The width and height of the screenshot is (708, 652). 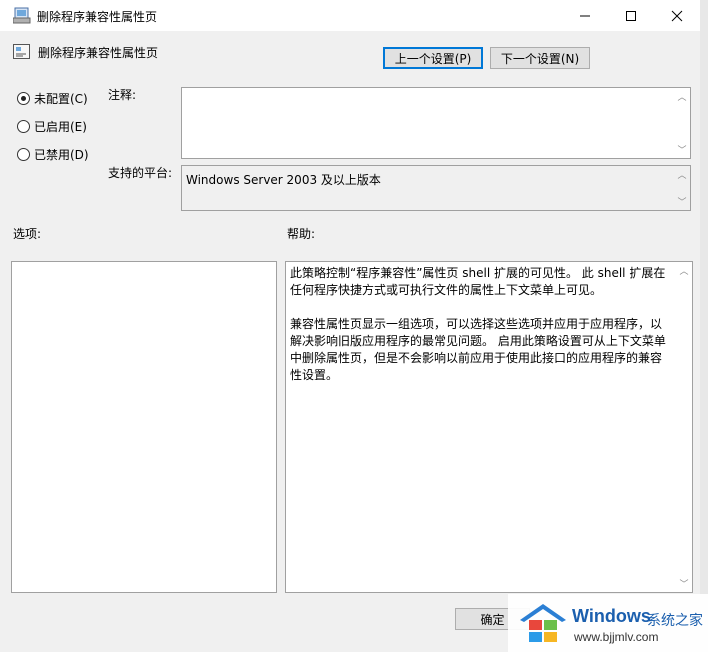 I want to click on help-section-label: 帮助:, so click(x=301, y=234).